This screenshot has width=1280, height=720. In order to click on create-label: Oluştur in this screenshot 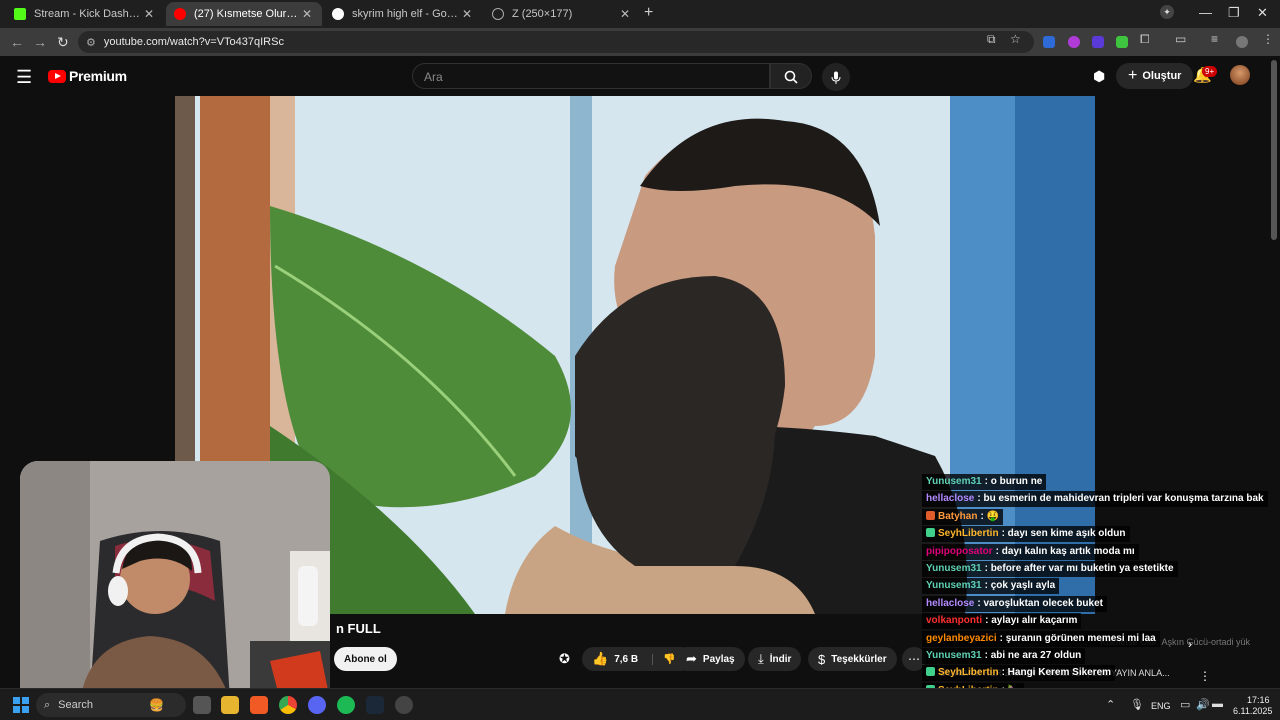, I will do `click(1162, 76)`.